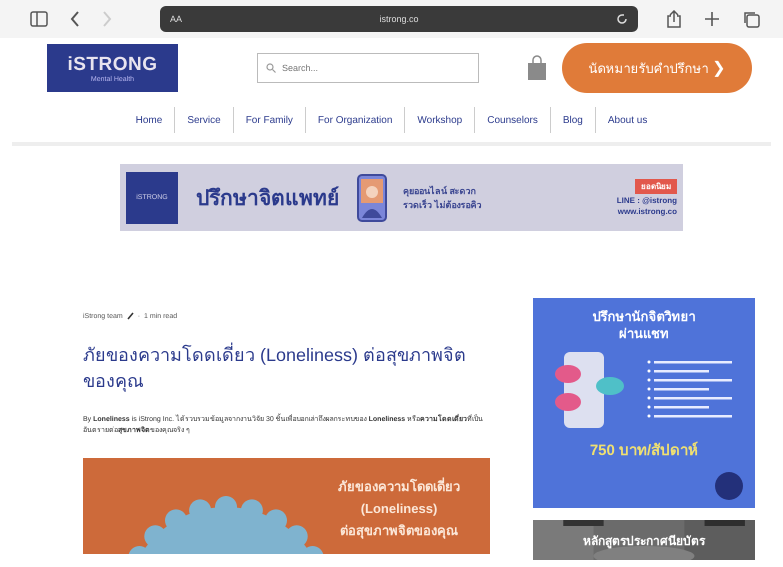 The height and width of the screenshot is (567, 783). What do you see at coordinates (674, 19) in the screenshot?
I see `share-icon` at bounding box center [674, 19].